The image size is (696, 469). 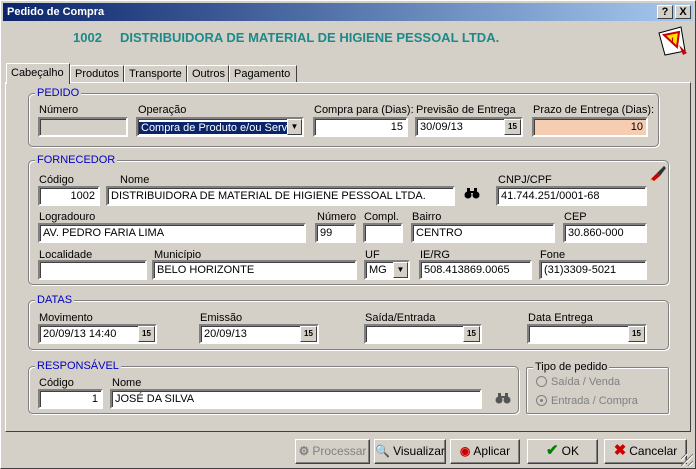 I want to click on fornecedor-group-title: FORNECEDOR, so click(x=76, y=160).